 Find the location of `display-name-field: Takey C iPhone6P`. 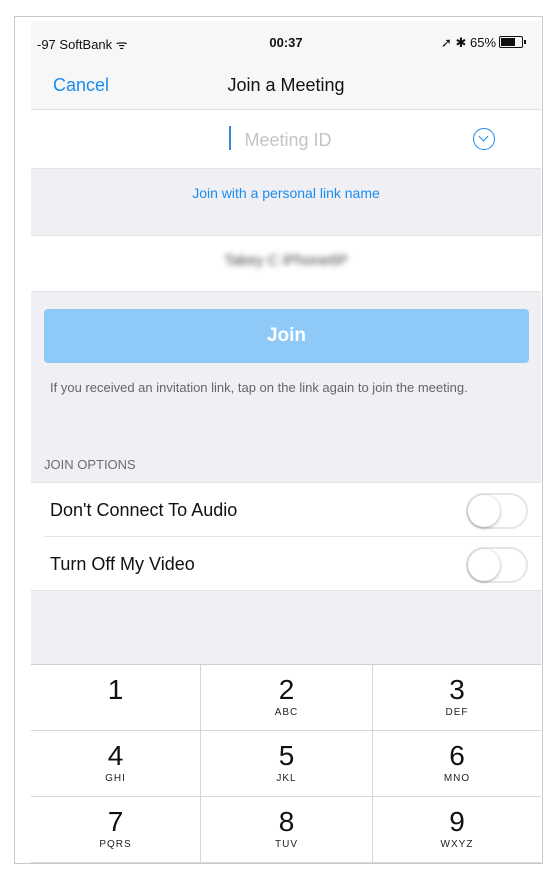

display-name-field: Takey C iPhone6P is located at coordinates (286, 260).